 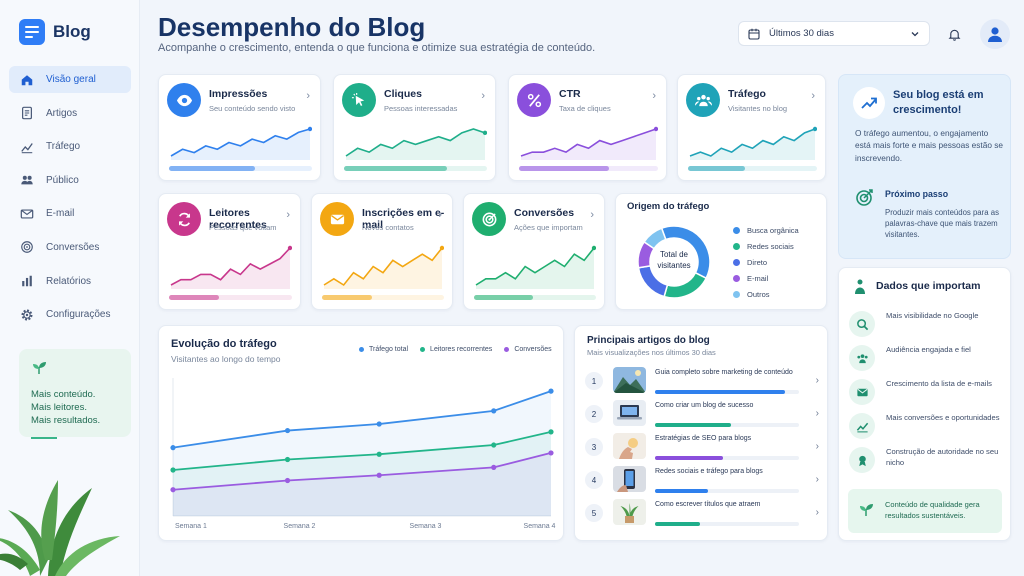 What do you see at coordinates (703, 447) in the screenshot?
I see `article-row: 3 Estratégias de SEO para blogs ›` at bounding box center [703, 447].